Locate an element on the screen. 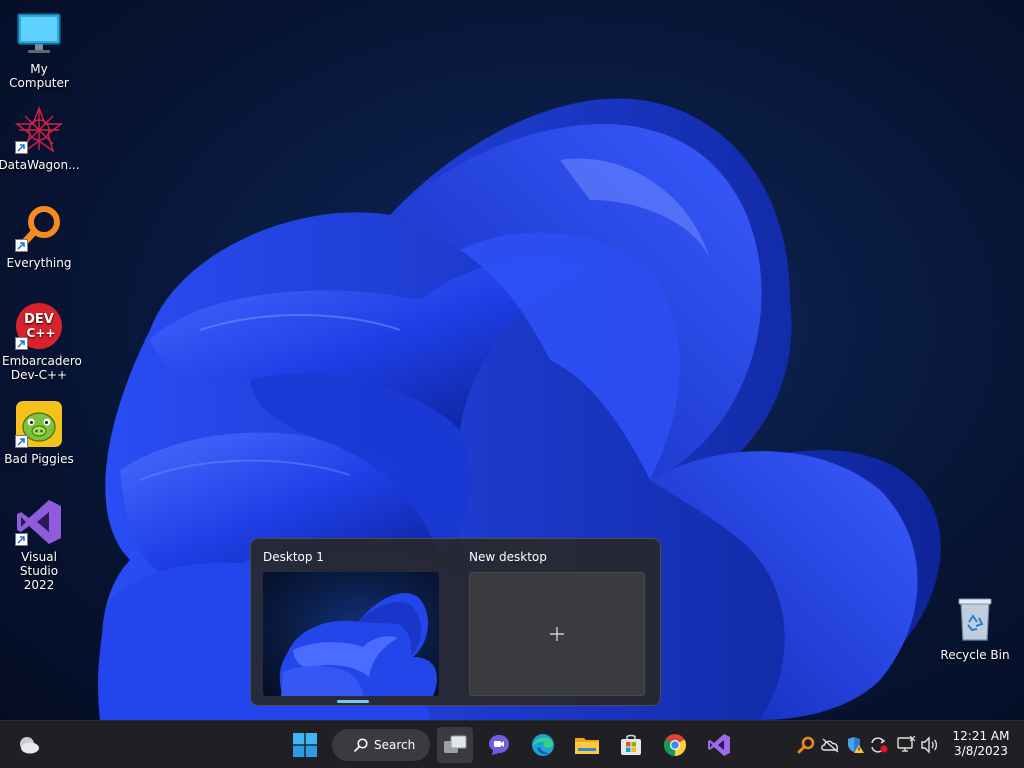  visual-studio-taskbar-button is located at coordinates (719, 745).